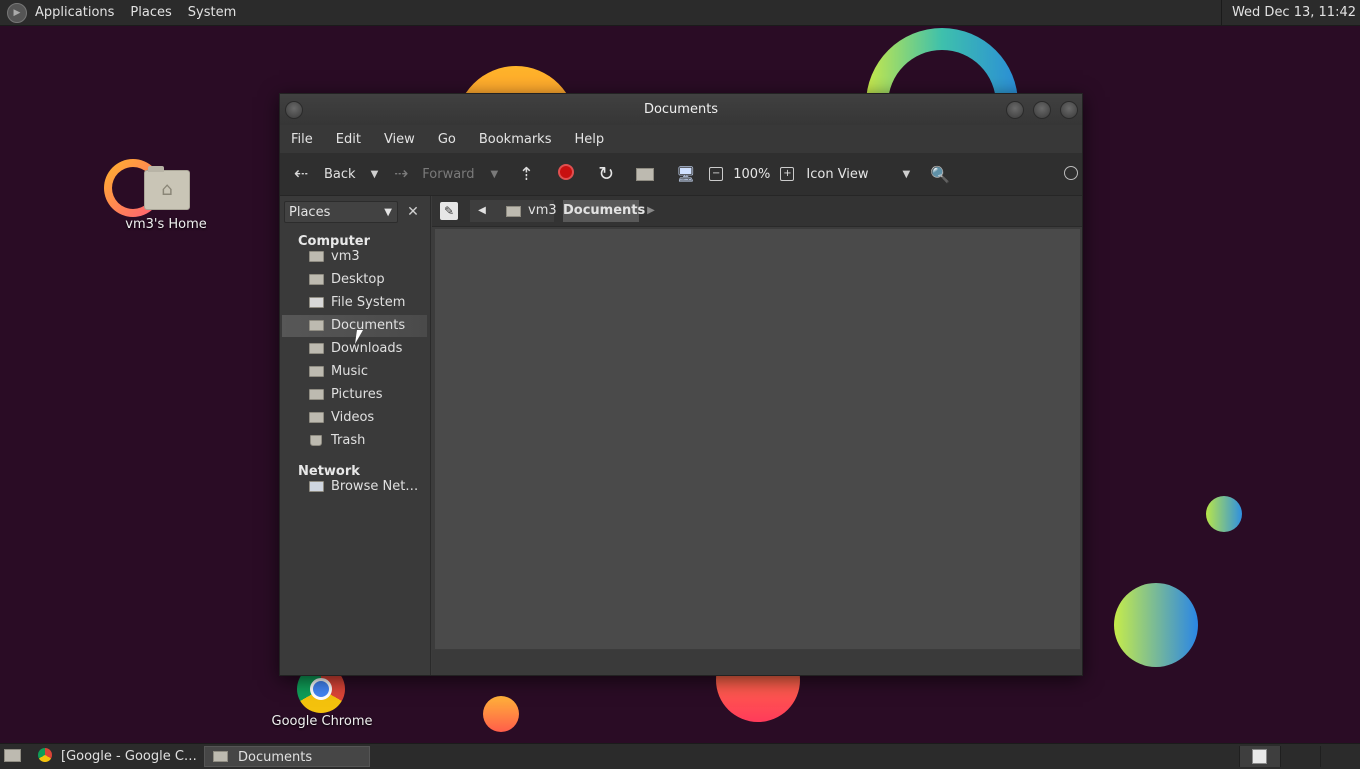  I want to click on sidebar-item-videos: Videos, so click(354, 418).